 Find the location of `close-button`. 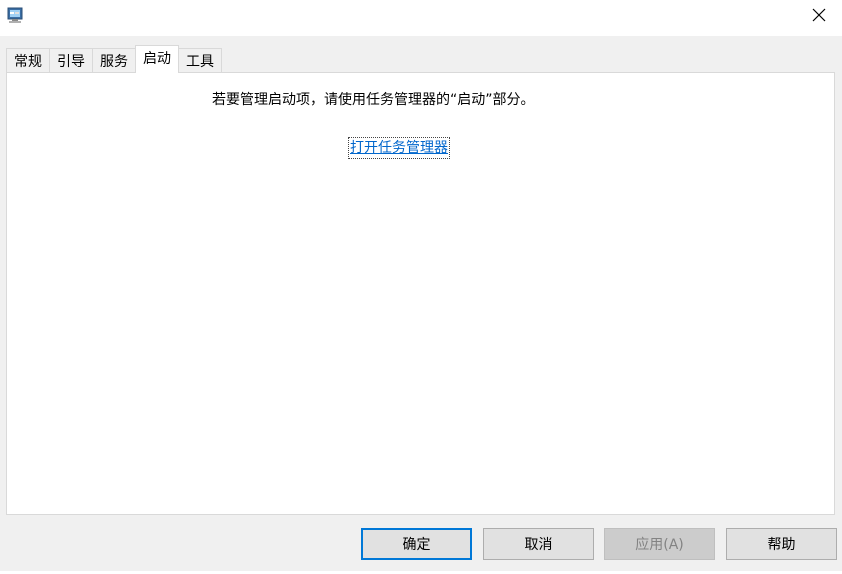

close-button is located at coordinates (819, 16).